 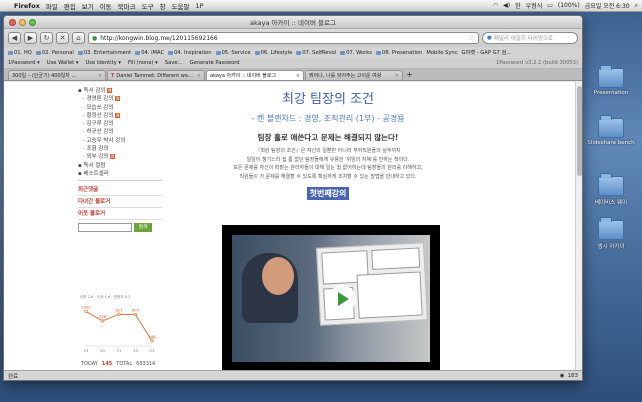 I want to click on data-point, so click(x=135, y=315).